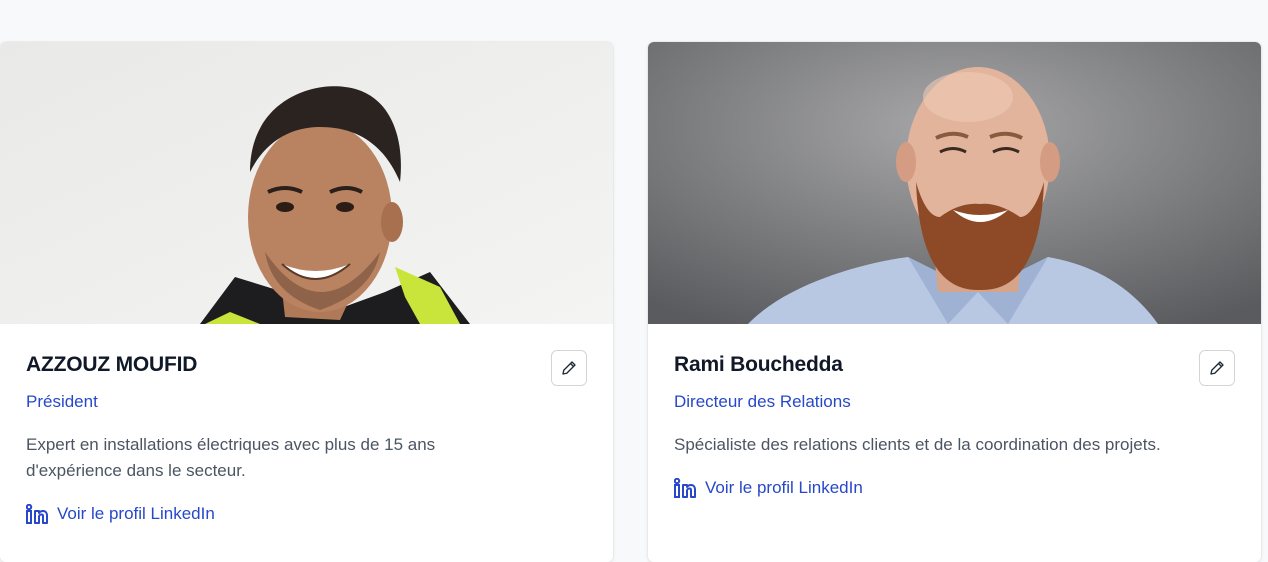  What do you see at coordinates (758, 364) in the screenshot?
I see `member-name: Rami Bouchedda` at bounding box center [758, 364].